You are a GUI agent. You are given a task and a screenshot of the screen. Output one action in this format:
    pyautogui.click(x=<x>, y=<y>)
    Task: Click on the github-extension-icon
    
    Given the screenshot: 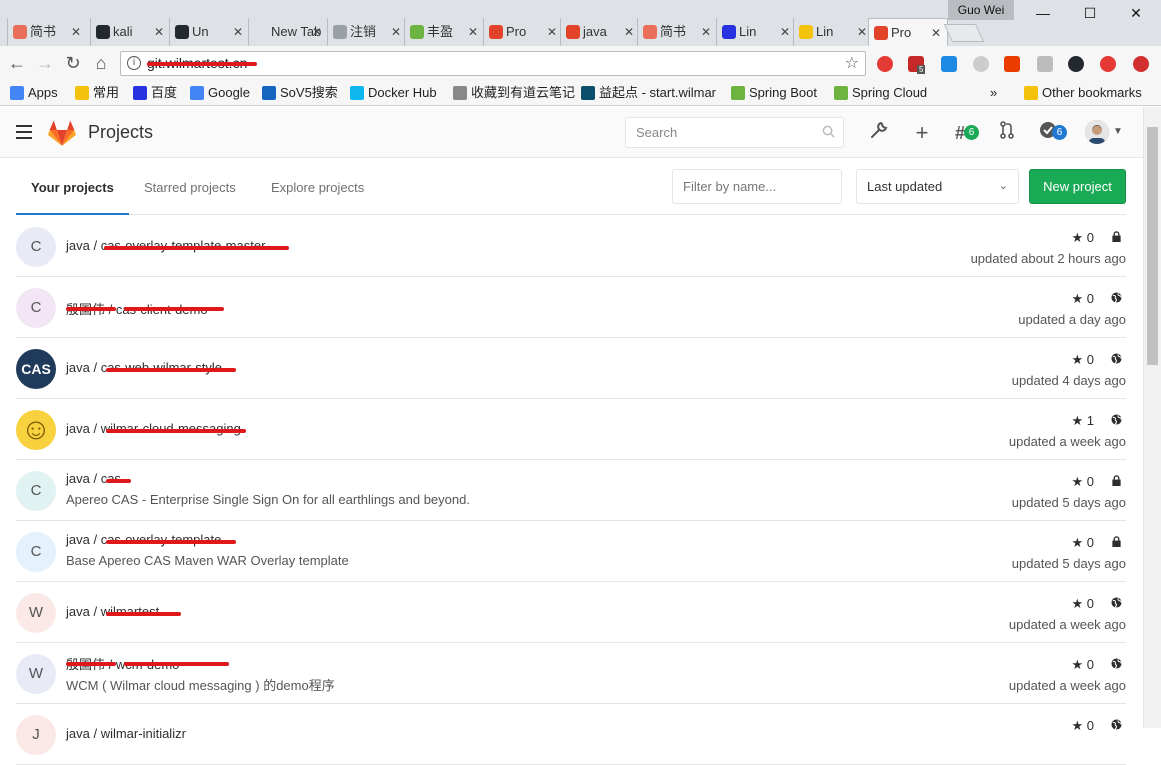 What is the action you would take?
    pyautogui.click(x=1076, y=64)
    